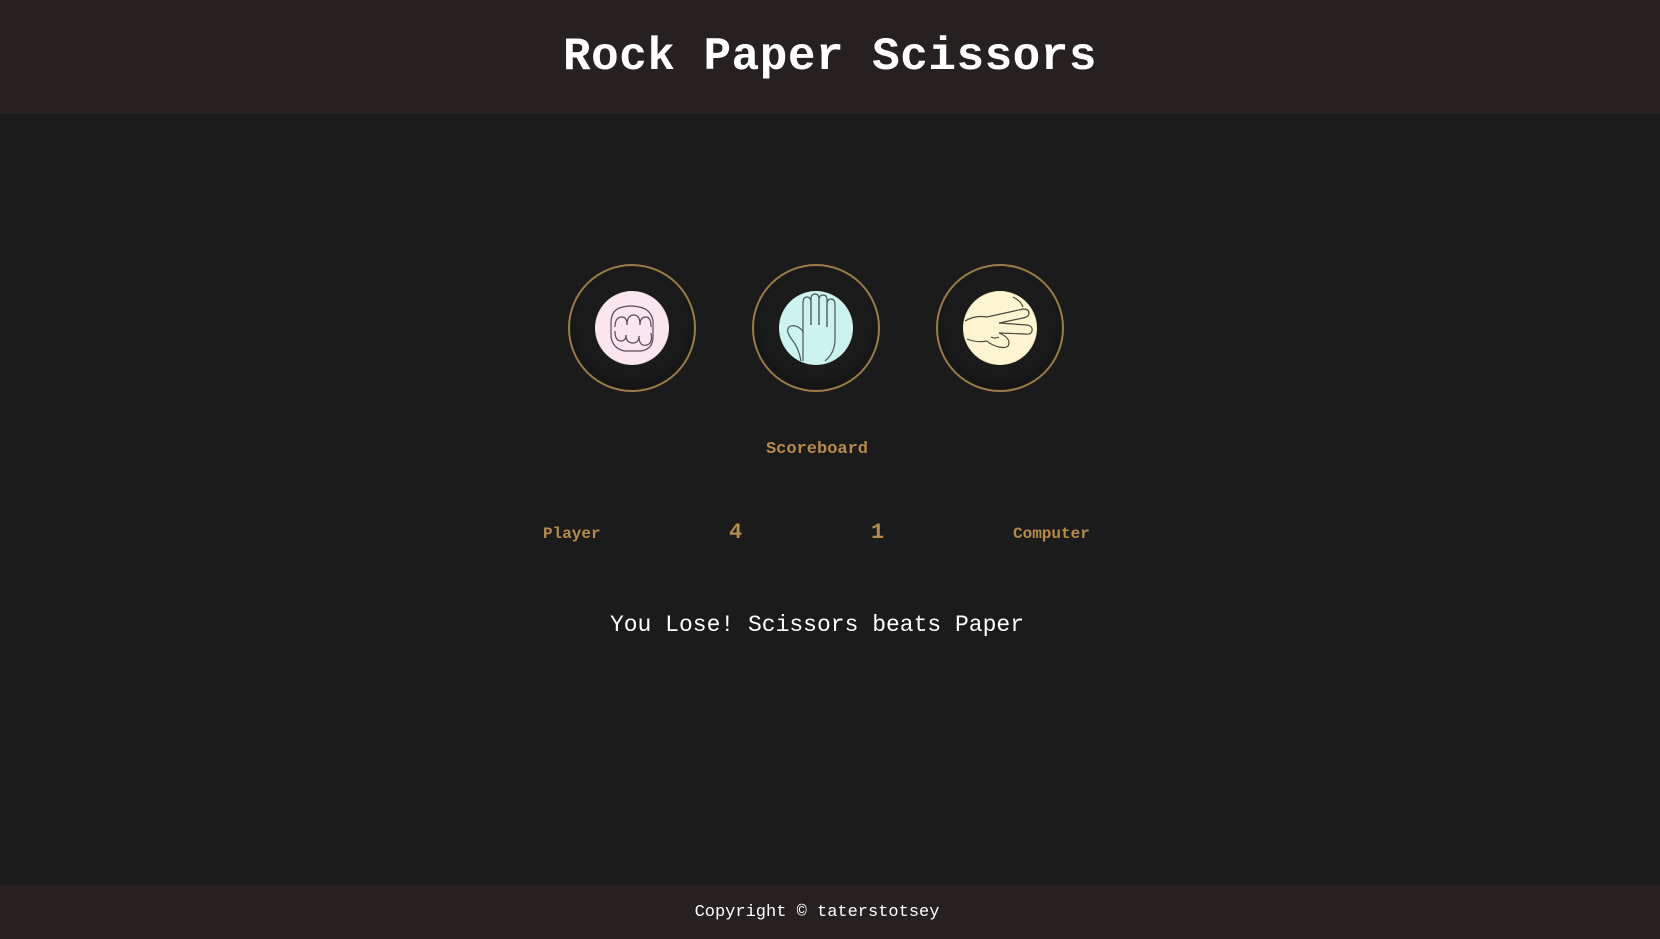 This screenshot has height=939, width=1660. What do you see at coordinates (817, 912) in the screenshot?
I see `copyright-text: Copyright © taterstotsey` at bounding box center [817, 912].